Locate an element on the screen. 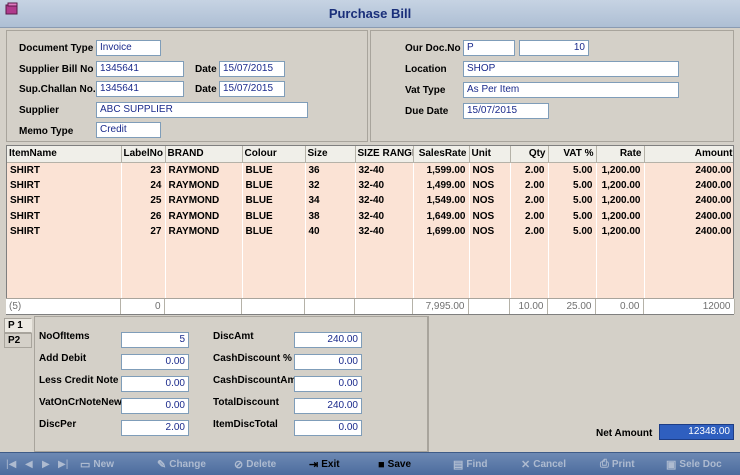 Image resolution: width=740 pixels, height=475 pixels. tab-p2: P2 is located at coordinates (18, 340).